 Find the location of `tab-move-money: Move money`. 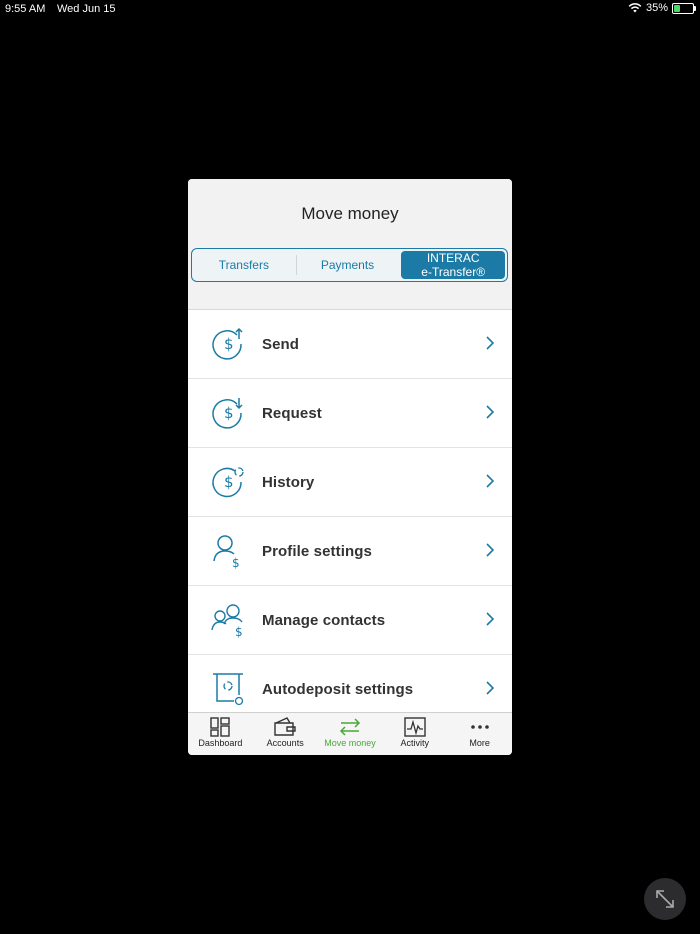

tab-move-money: Move money is located at coordinates (350, 734).